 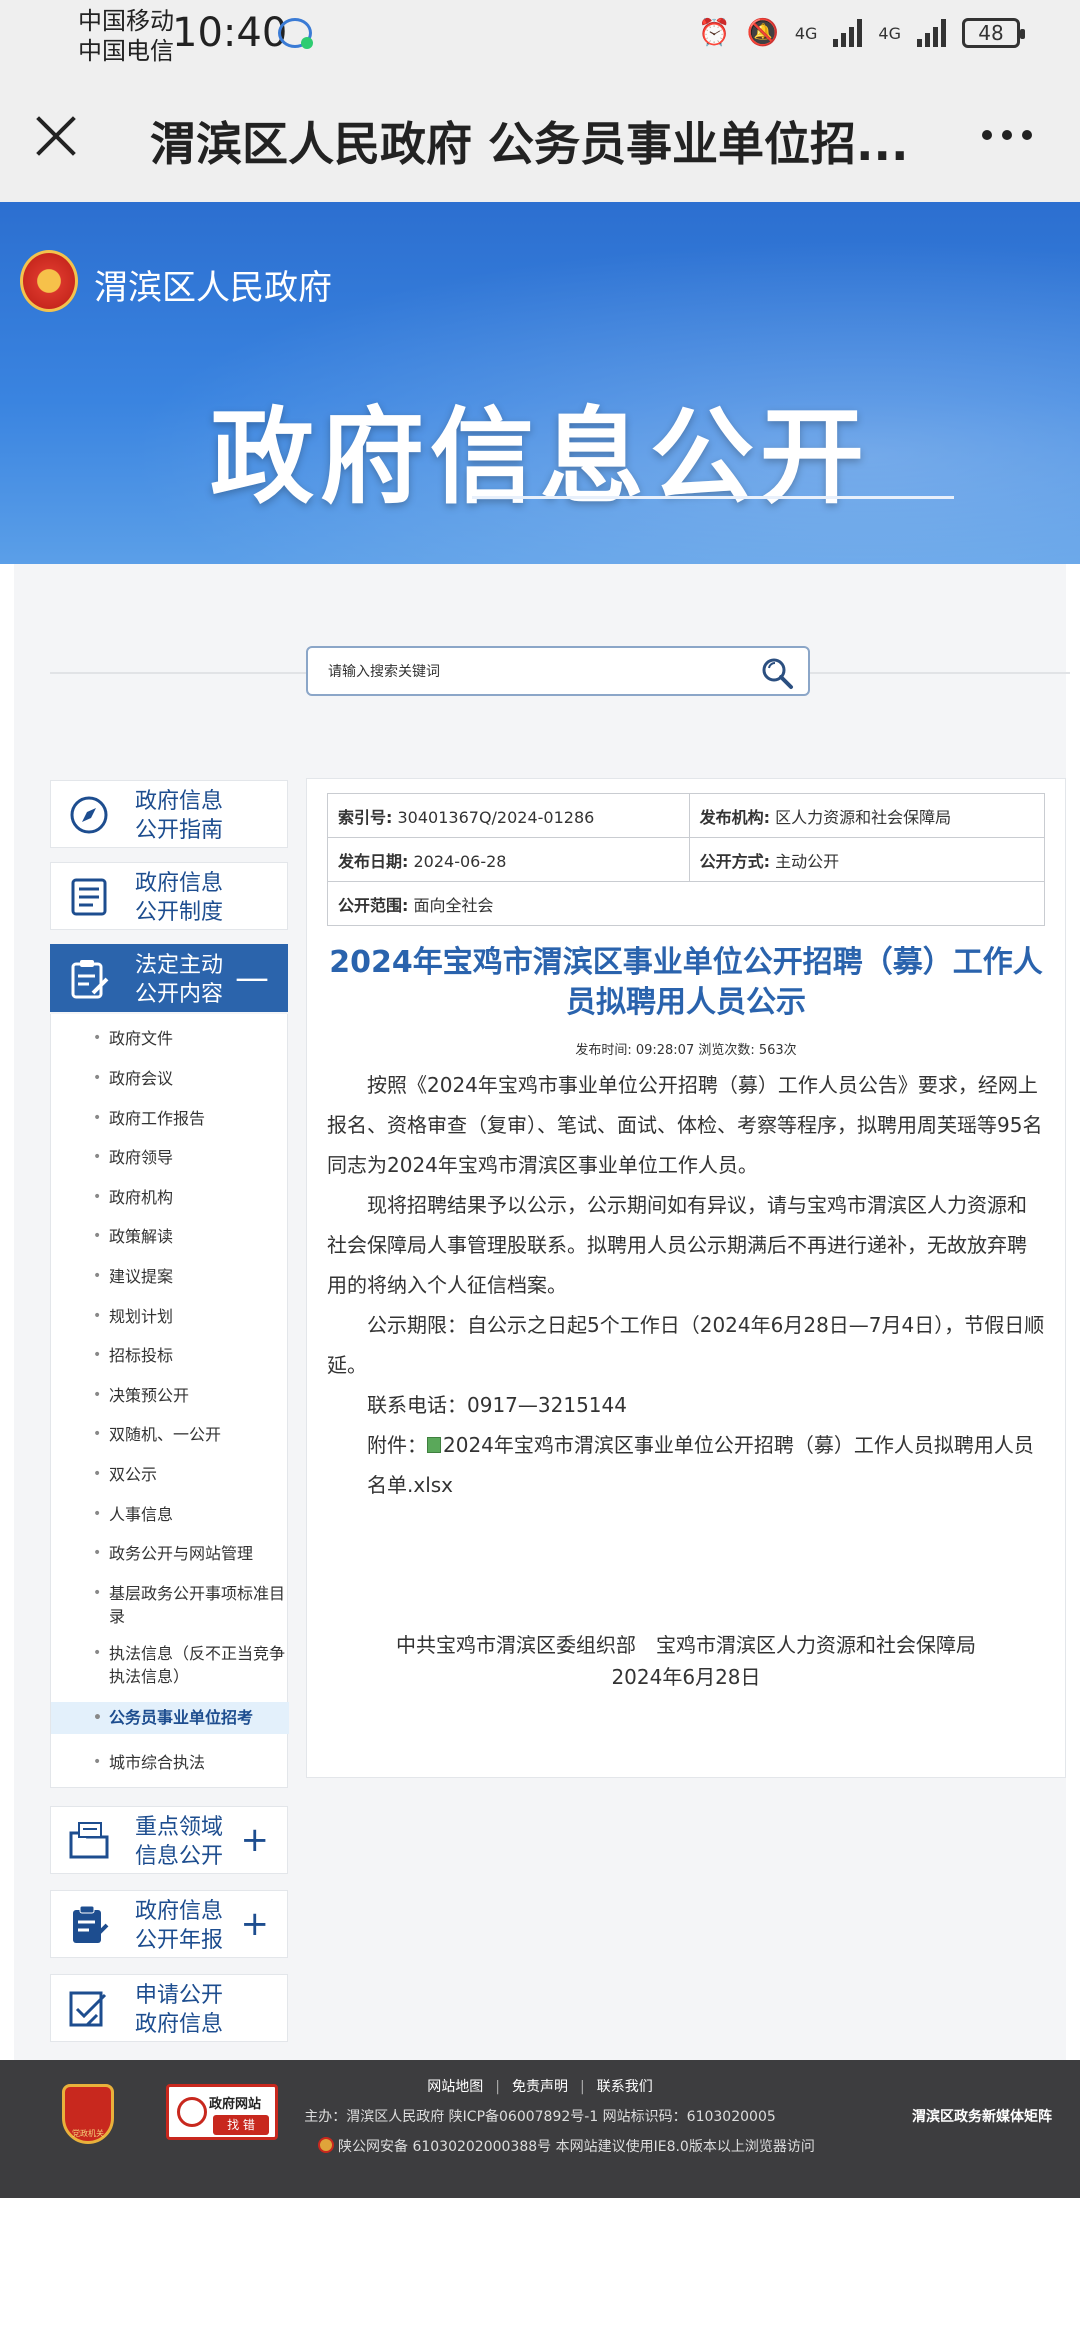 What do you see at coordinates (90, 979) in the screenshot?
I see `clipboard-edit-icon` at bounding box center [90, 979].